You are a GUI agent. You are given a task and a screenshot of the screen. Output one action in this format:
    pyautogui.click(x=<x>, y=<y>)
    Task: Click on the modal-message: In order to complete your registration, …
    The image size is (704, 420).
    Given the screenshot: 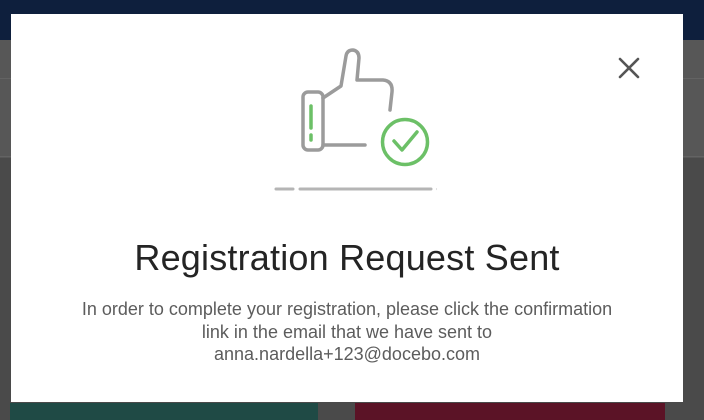 What is the action you would take?
    pyautogui.click(x=347, y=332)
    